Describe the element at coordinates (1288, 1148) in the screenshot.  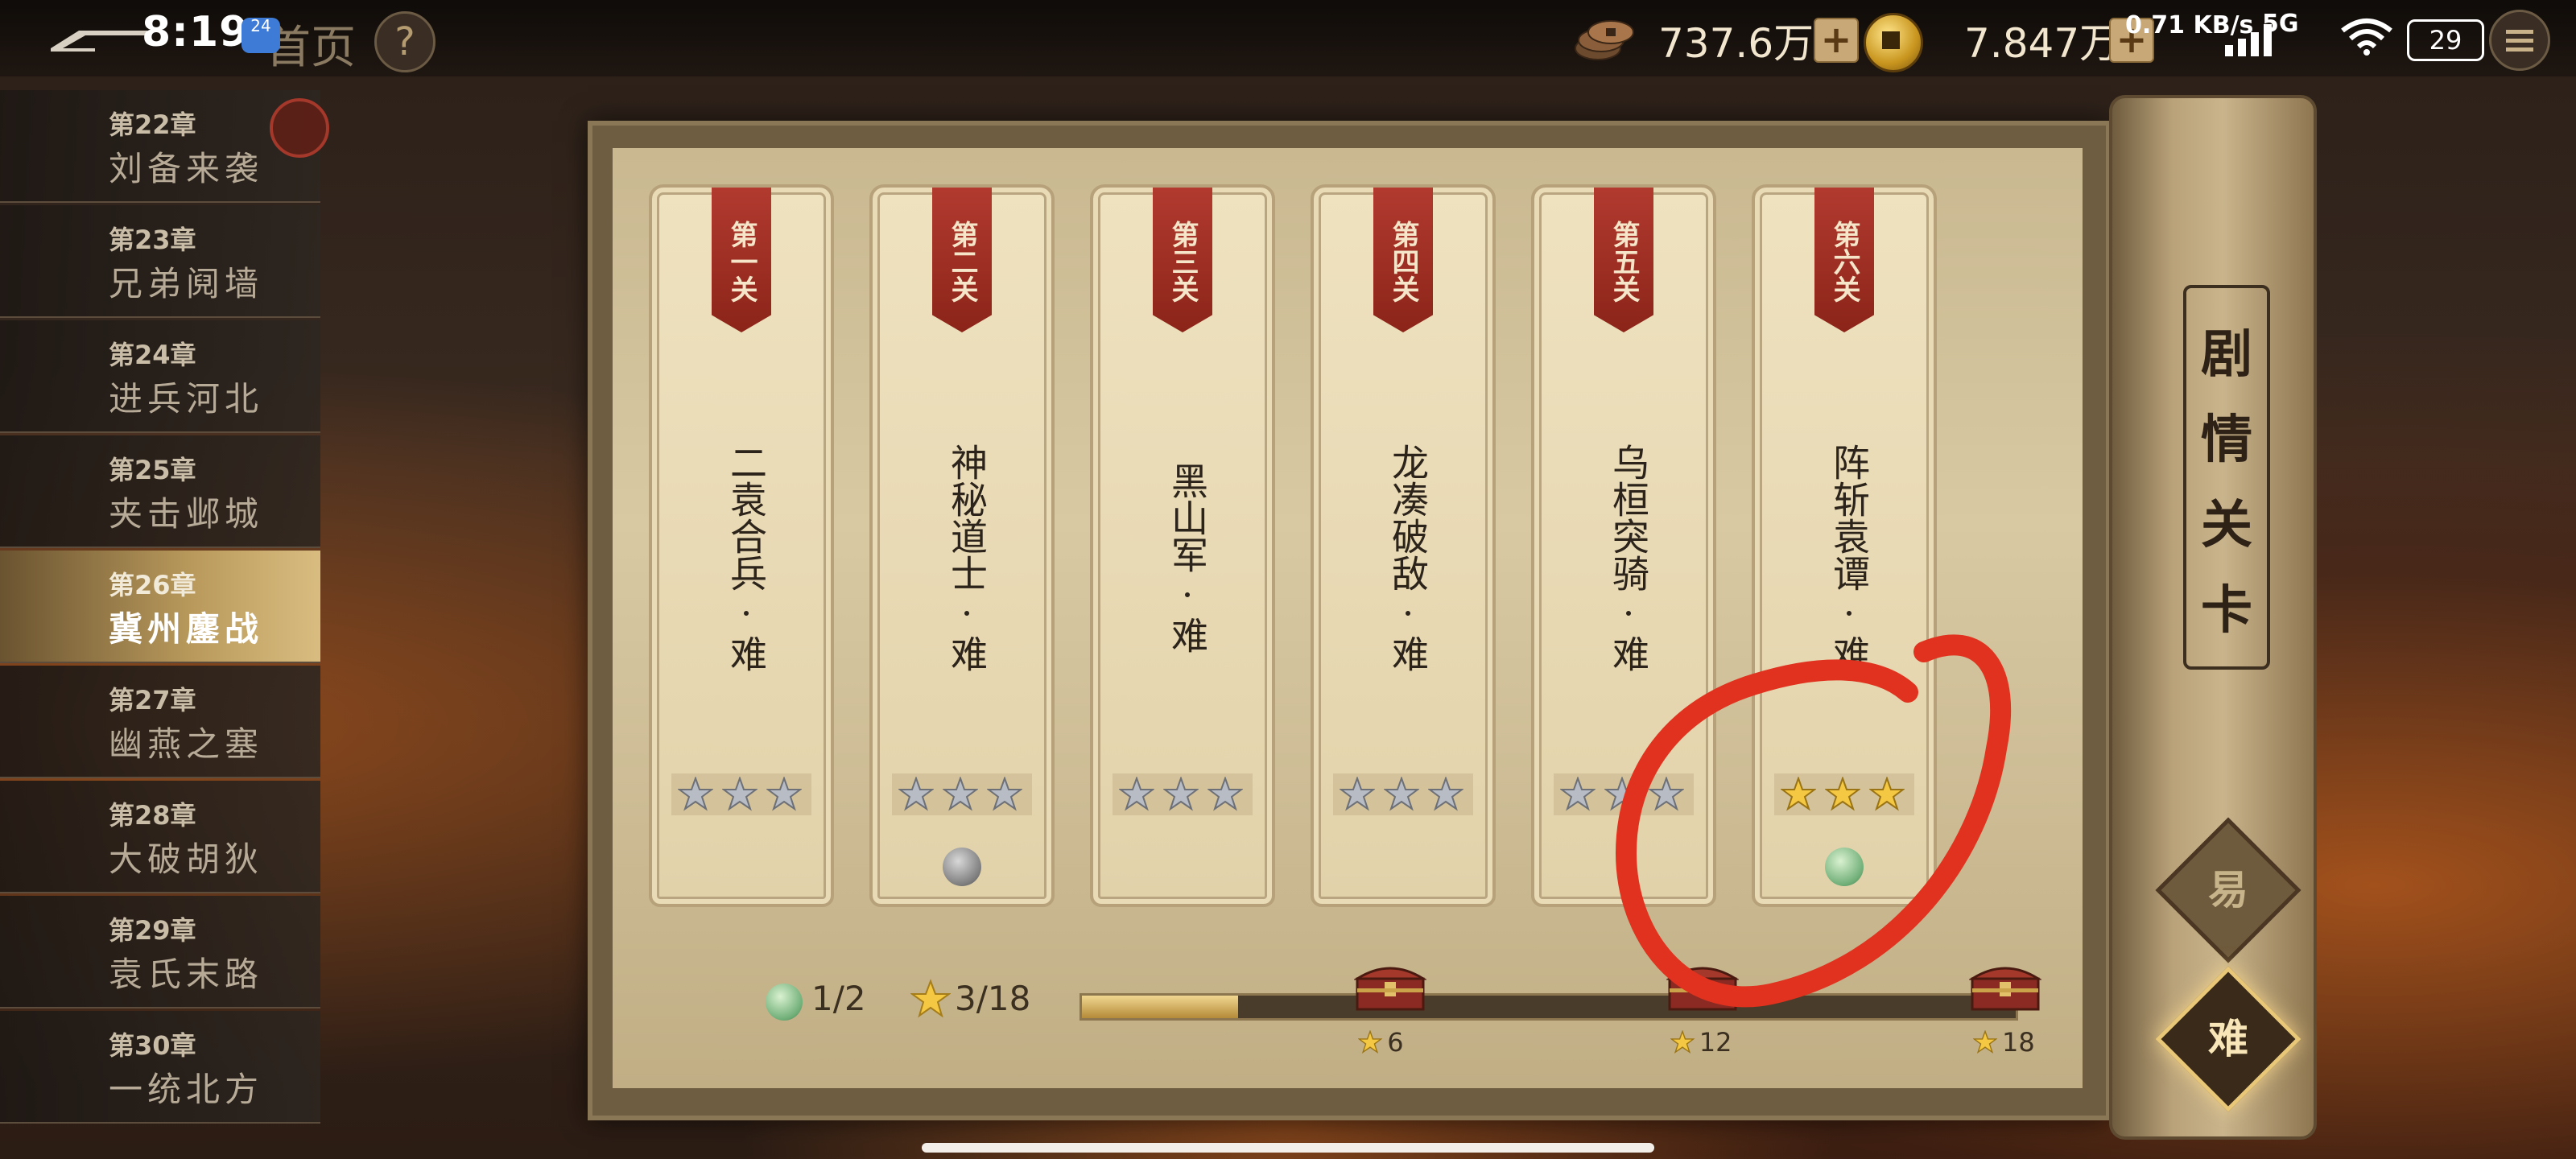
I see `home-indicator` at that location.